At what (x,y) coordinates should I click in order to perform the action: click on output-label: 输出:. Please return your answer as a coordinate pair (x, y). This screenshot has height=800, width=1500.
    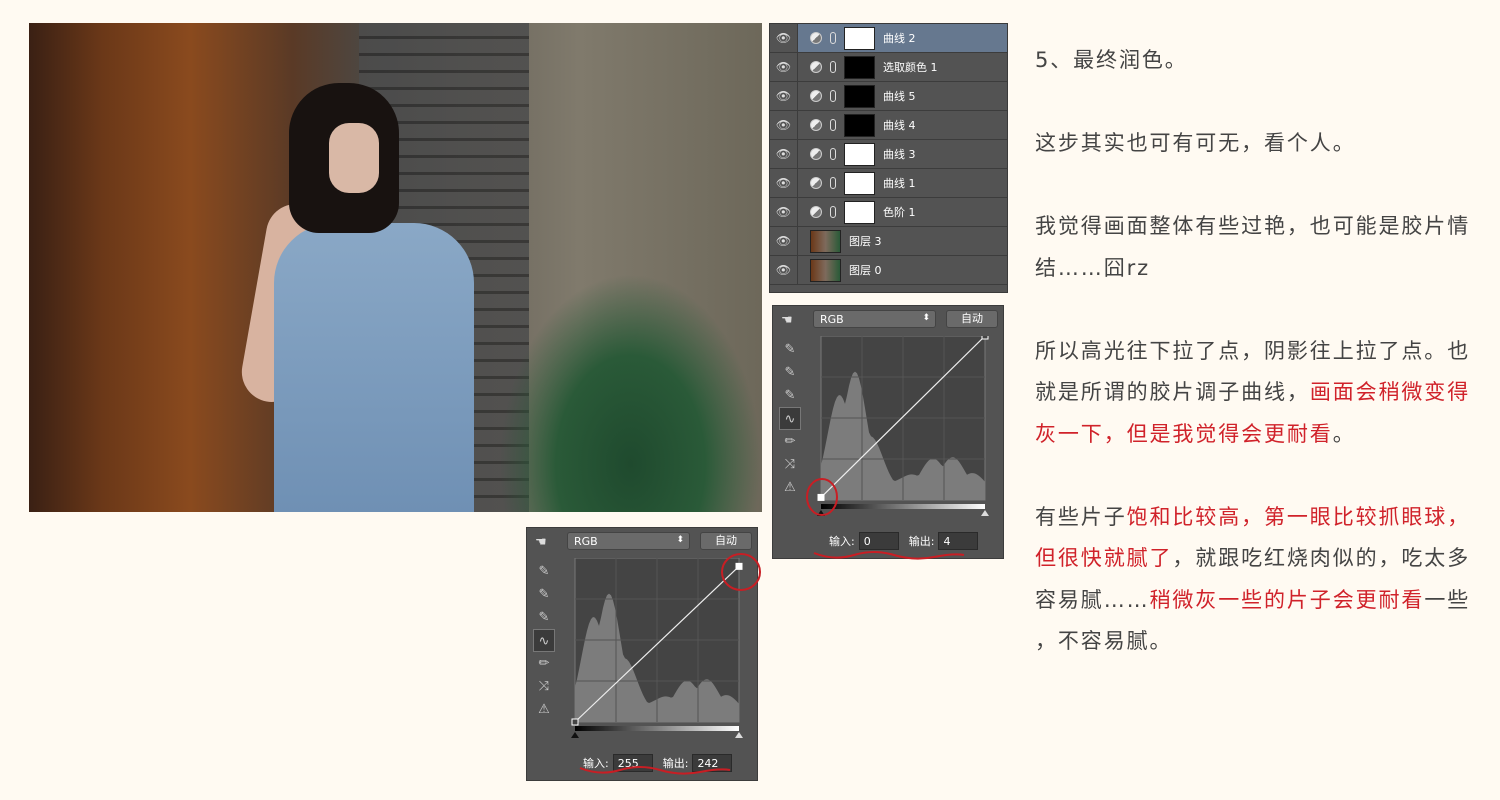
    Looking at the image, I should click on (921, 541).